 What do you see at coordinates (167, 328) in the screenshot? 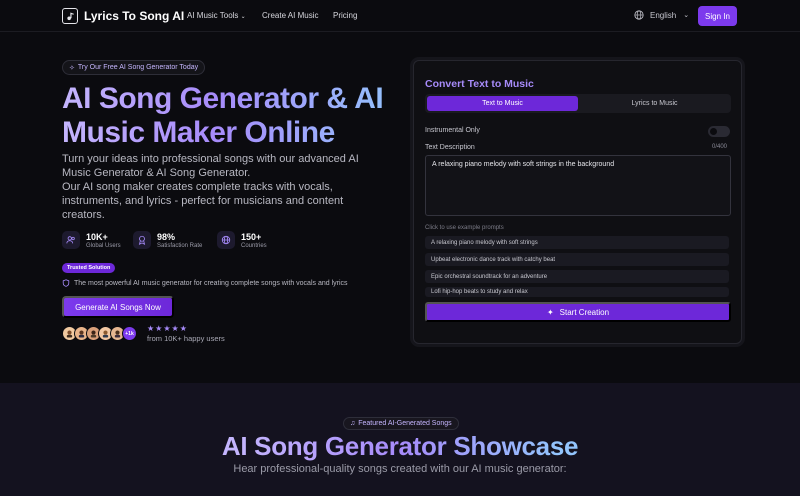
I see `rating-stars-icon: ★★★★★` at bounding box center [167, 328].